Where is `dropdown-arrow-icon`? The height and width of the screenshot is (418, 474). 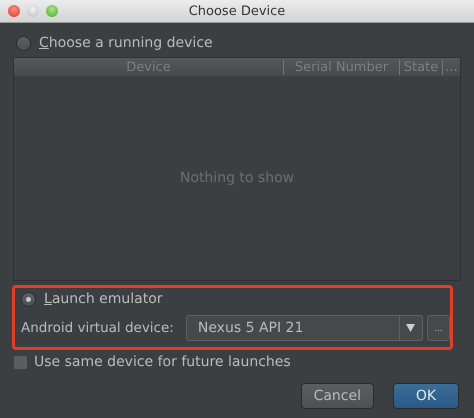 dropdown-arrow-icon is located at coordinates (411, 328).